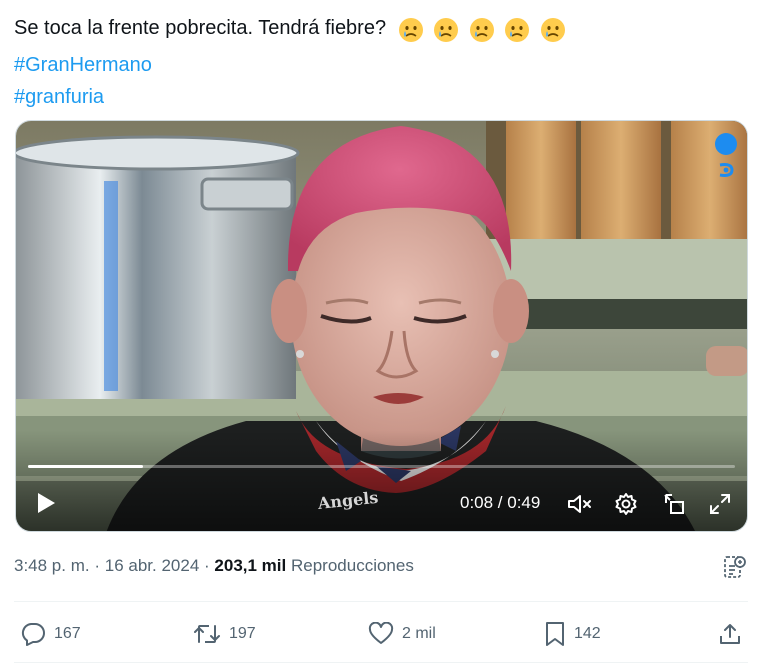 This screenshot has width=767, height=664. I want to click on analytics-button, so click(735, 567).